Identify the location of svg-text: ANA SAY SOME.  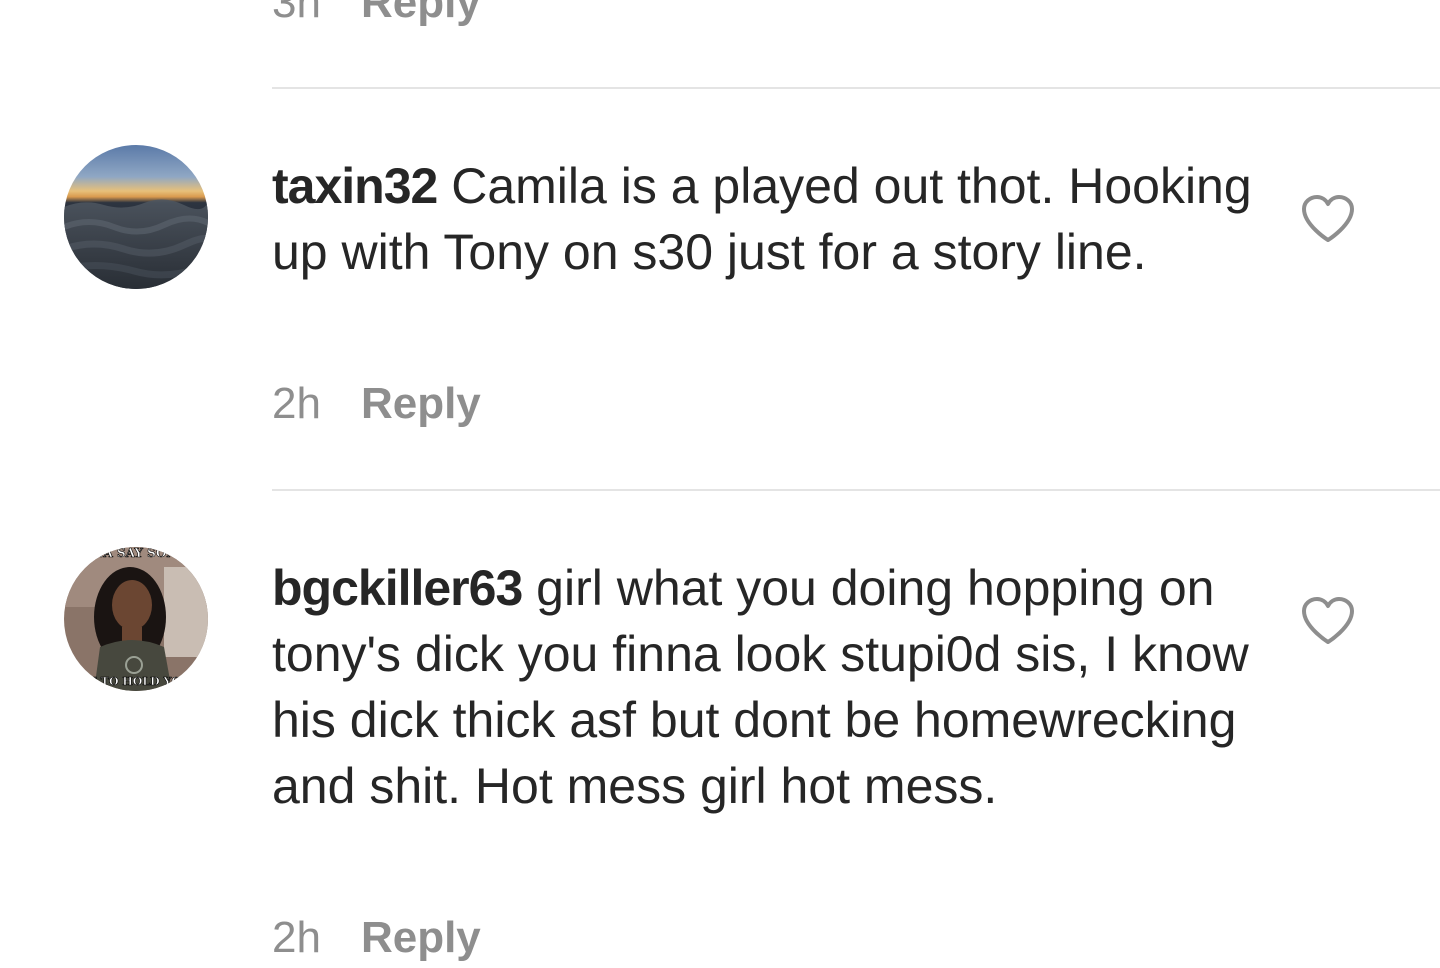
(135, 553).